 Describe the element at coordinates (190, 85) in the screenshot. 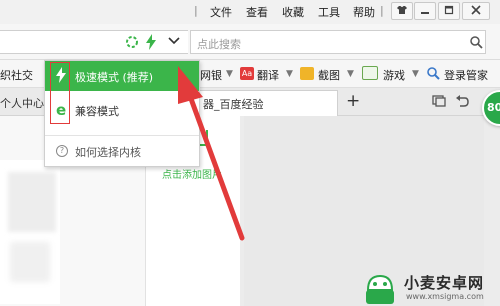

I see `arrow-head` at that location.